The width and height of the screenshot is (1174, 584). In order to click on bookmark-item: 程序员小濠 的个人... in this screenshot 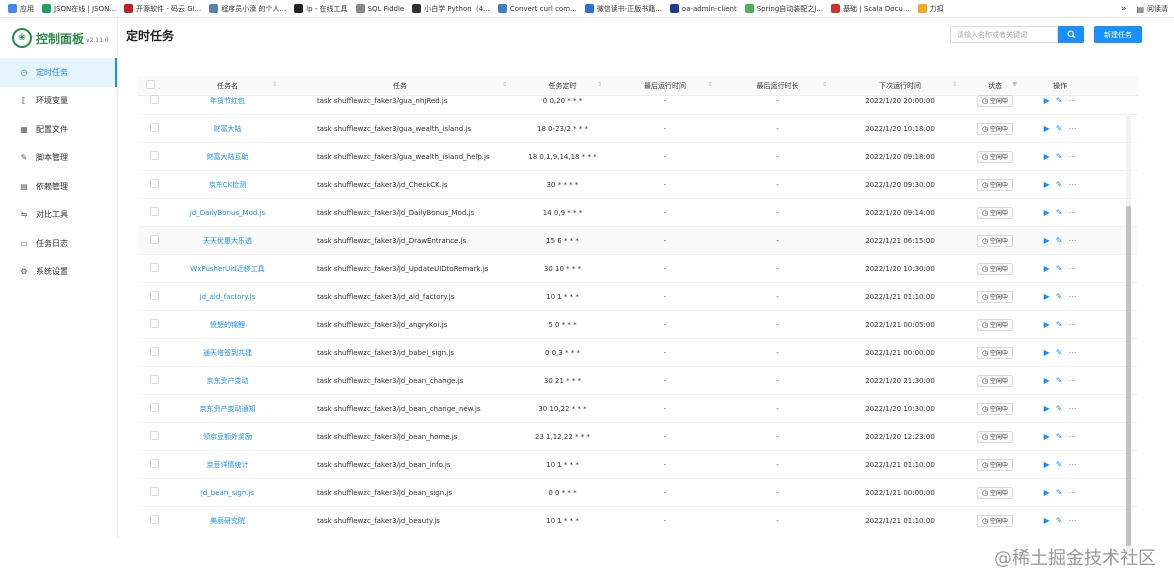, I will do `click(247, 9)`.